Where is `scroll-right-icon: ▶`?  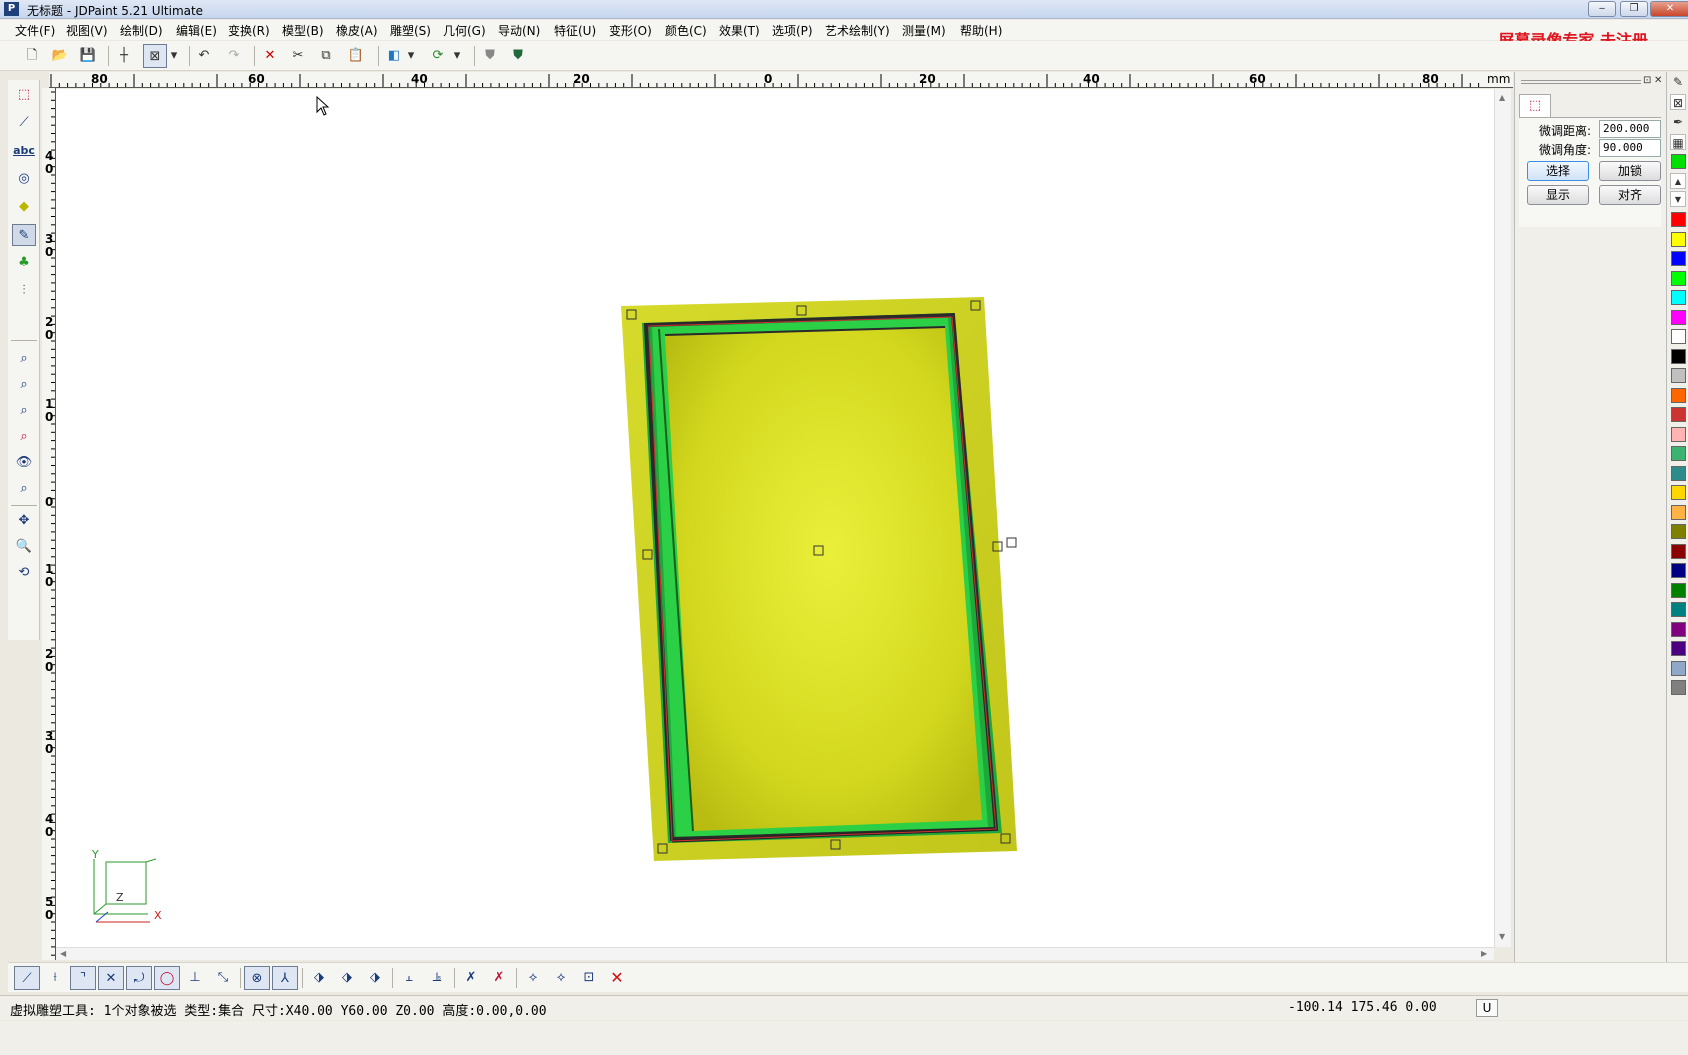 scroll-right-icon: ▶ is located at coordinates (1484, 953).